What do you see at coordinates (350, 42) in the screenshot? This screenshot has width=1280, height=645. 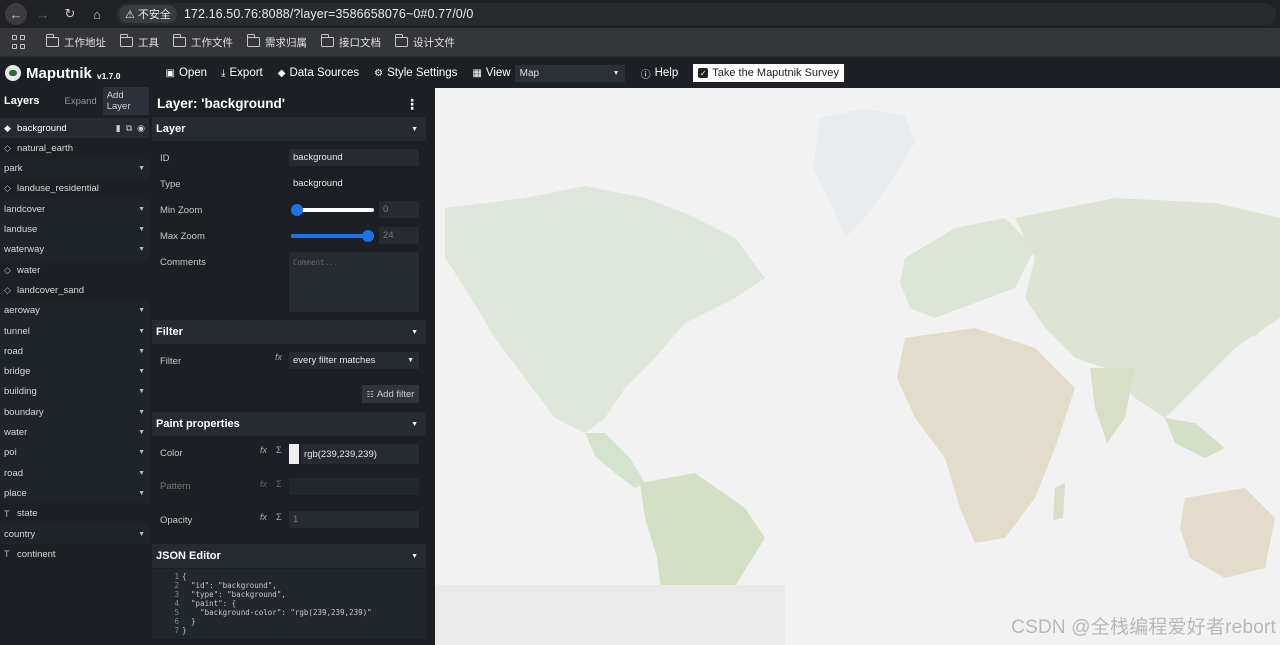 I see `bookmark-folder: 接口文档` at bounding box center [350, 42].